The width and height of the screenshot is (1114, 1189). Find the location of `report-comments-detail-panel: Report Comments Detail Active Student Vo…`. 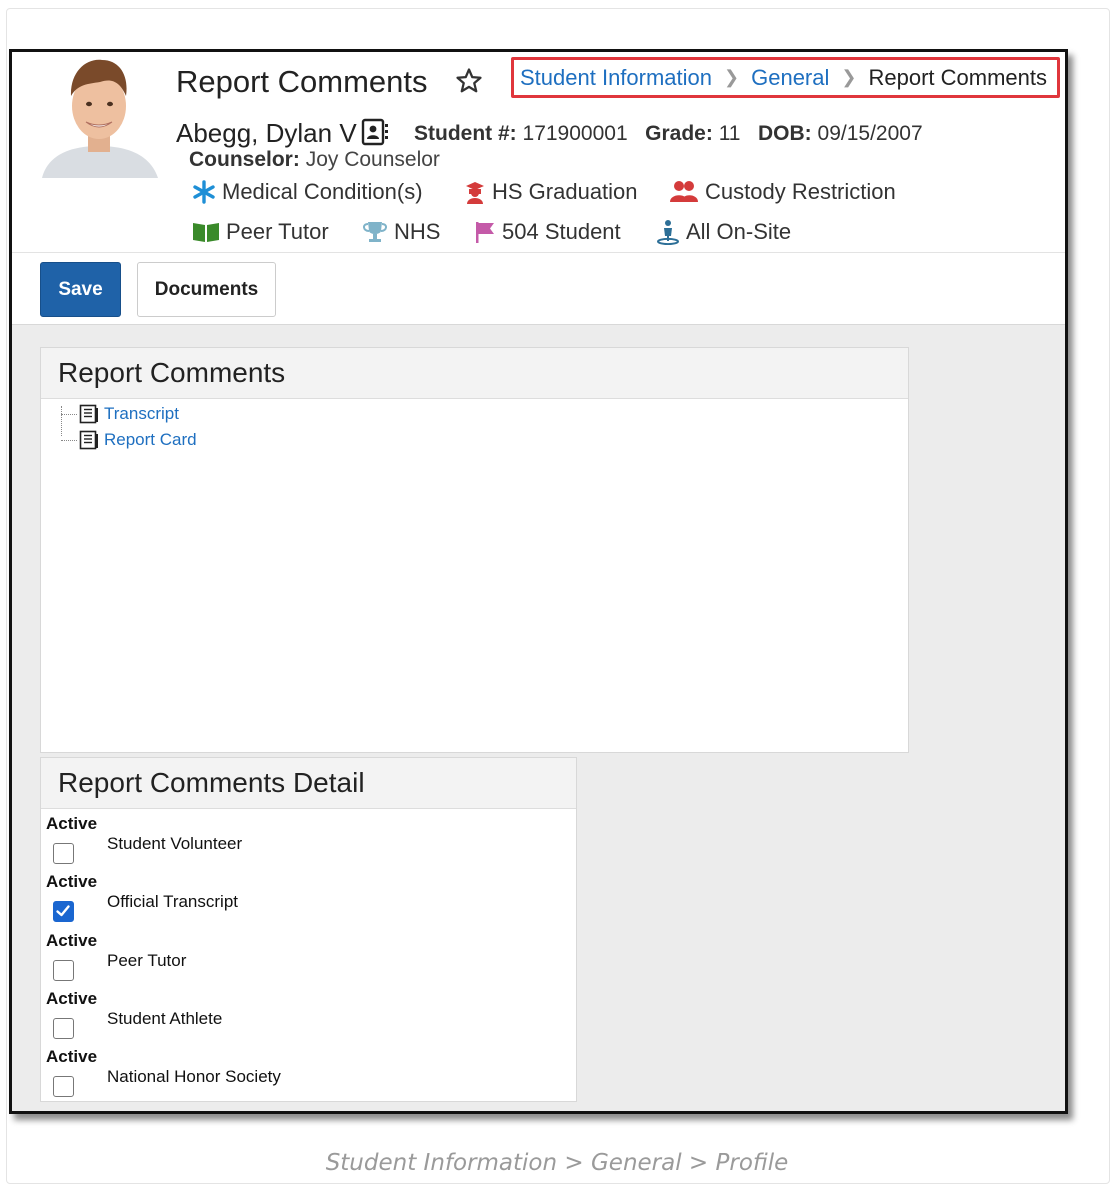

report-comments-detail-panel: Report Comments Detail Active Student Vo… is located at coordinates (308, 929).